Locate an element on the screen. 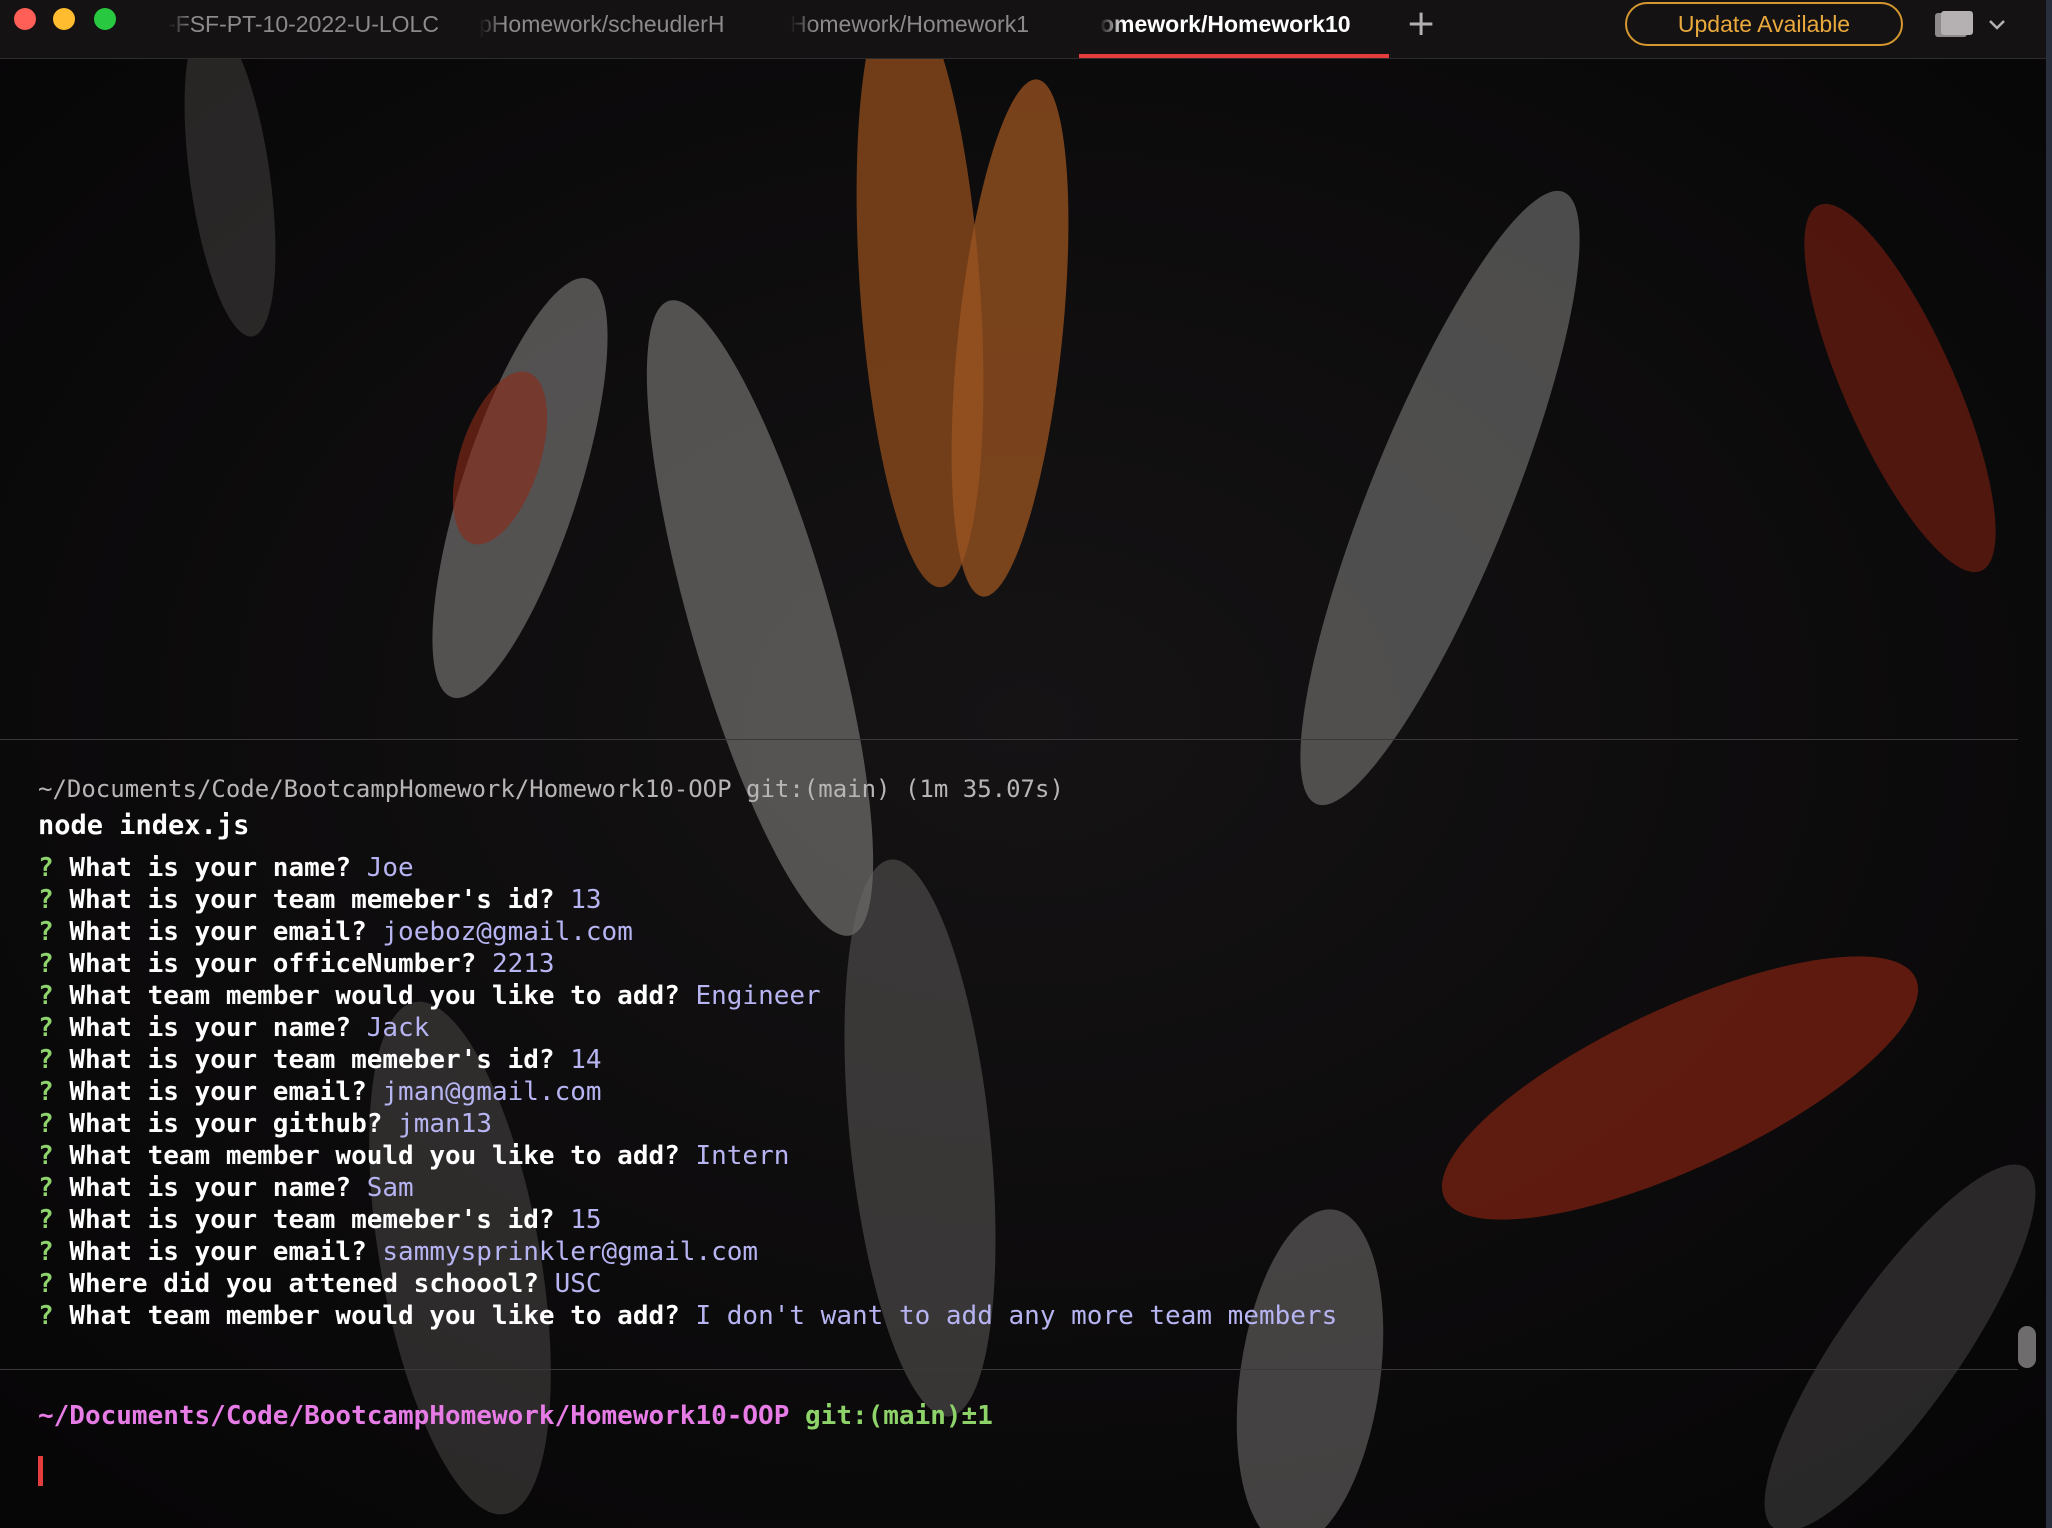  tab-homework10: omework/Homework10 is located at coordinates (1245, 28).